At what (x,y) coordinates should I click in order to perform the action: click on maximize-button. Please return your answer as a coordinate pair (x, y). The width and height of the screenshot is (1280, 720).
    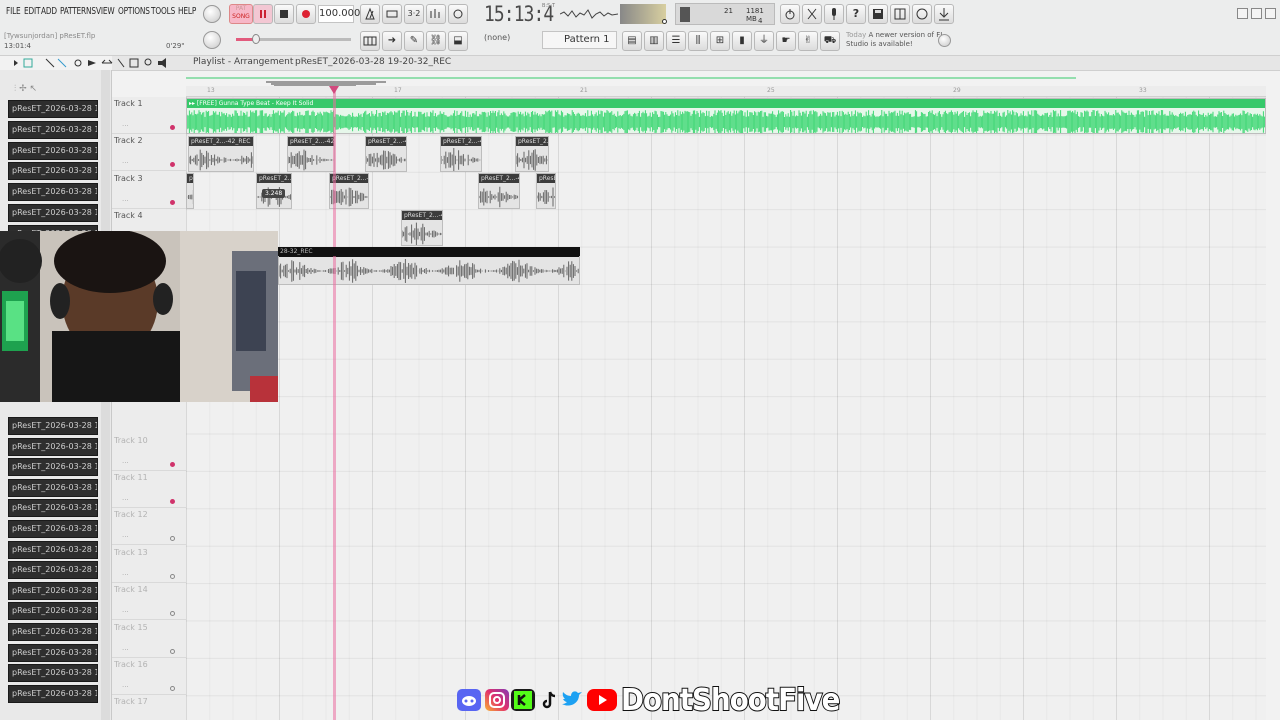
    Looking at the image, I should click on (1256, 13).